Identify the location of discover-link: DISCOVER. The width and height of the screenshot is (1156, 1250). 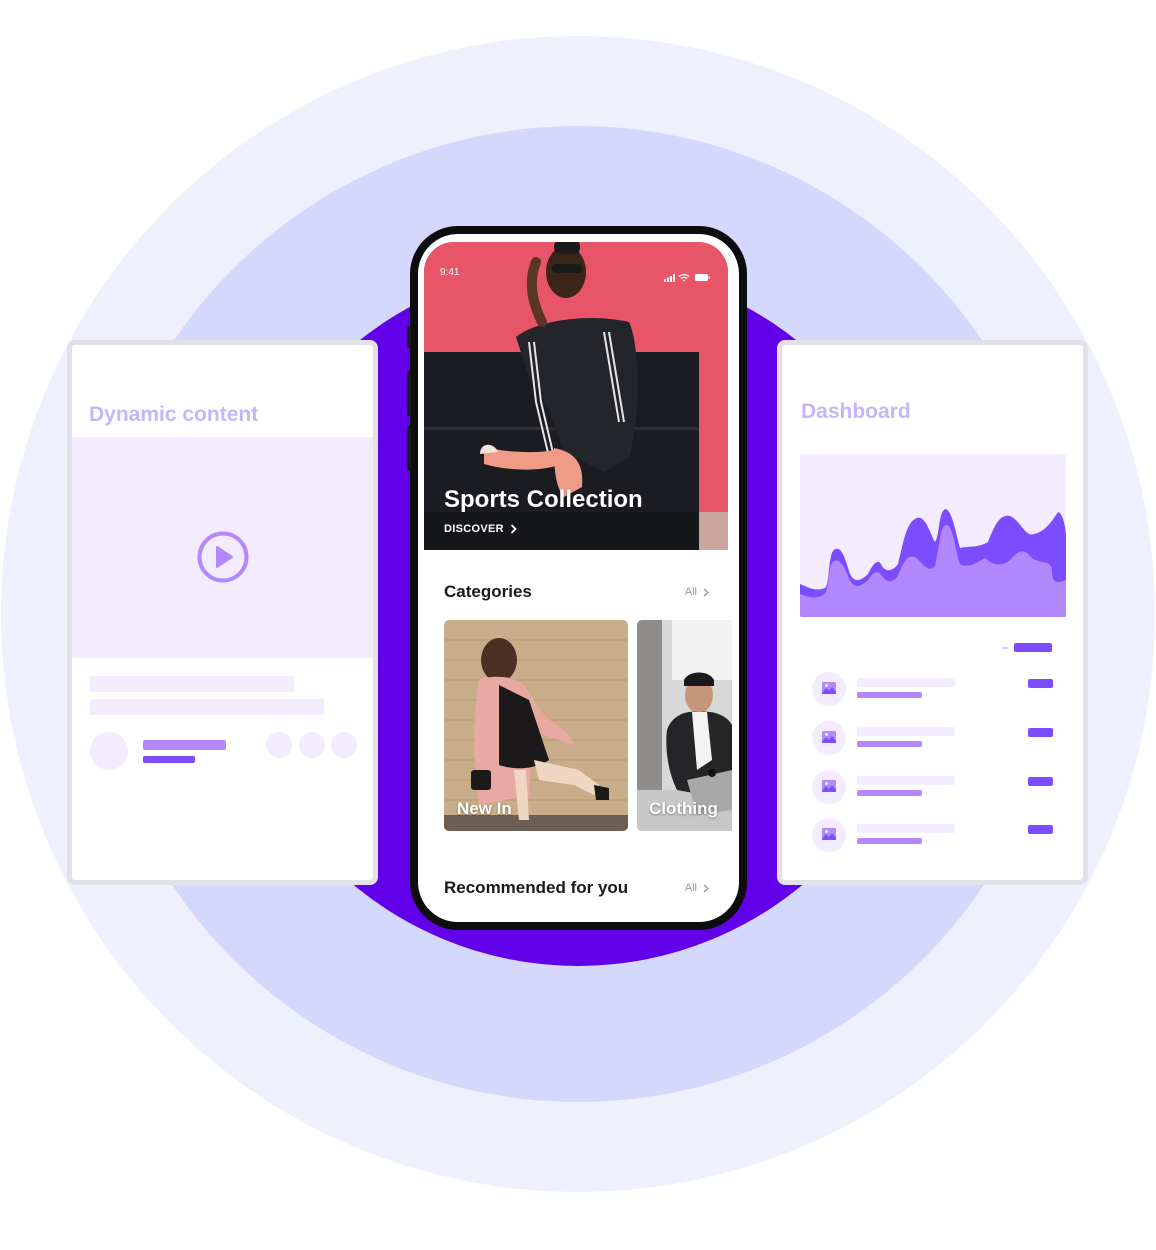
(480, 529).